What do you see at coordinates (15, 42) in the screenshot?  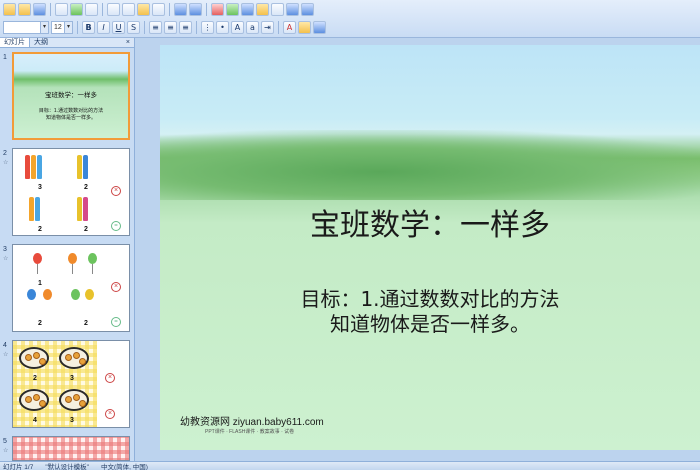 I see `tab-slides: 幻灯片` at bounding box center [15, 42].